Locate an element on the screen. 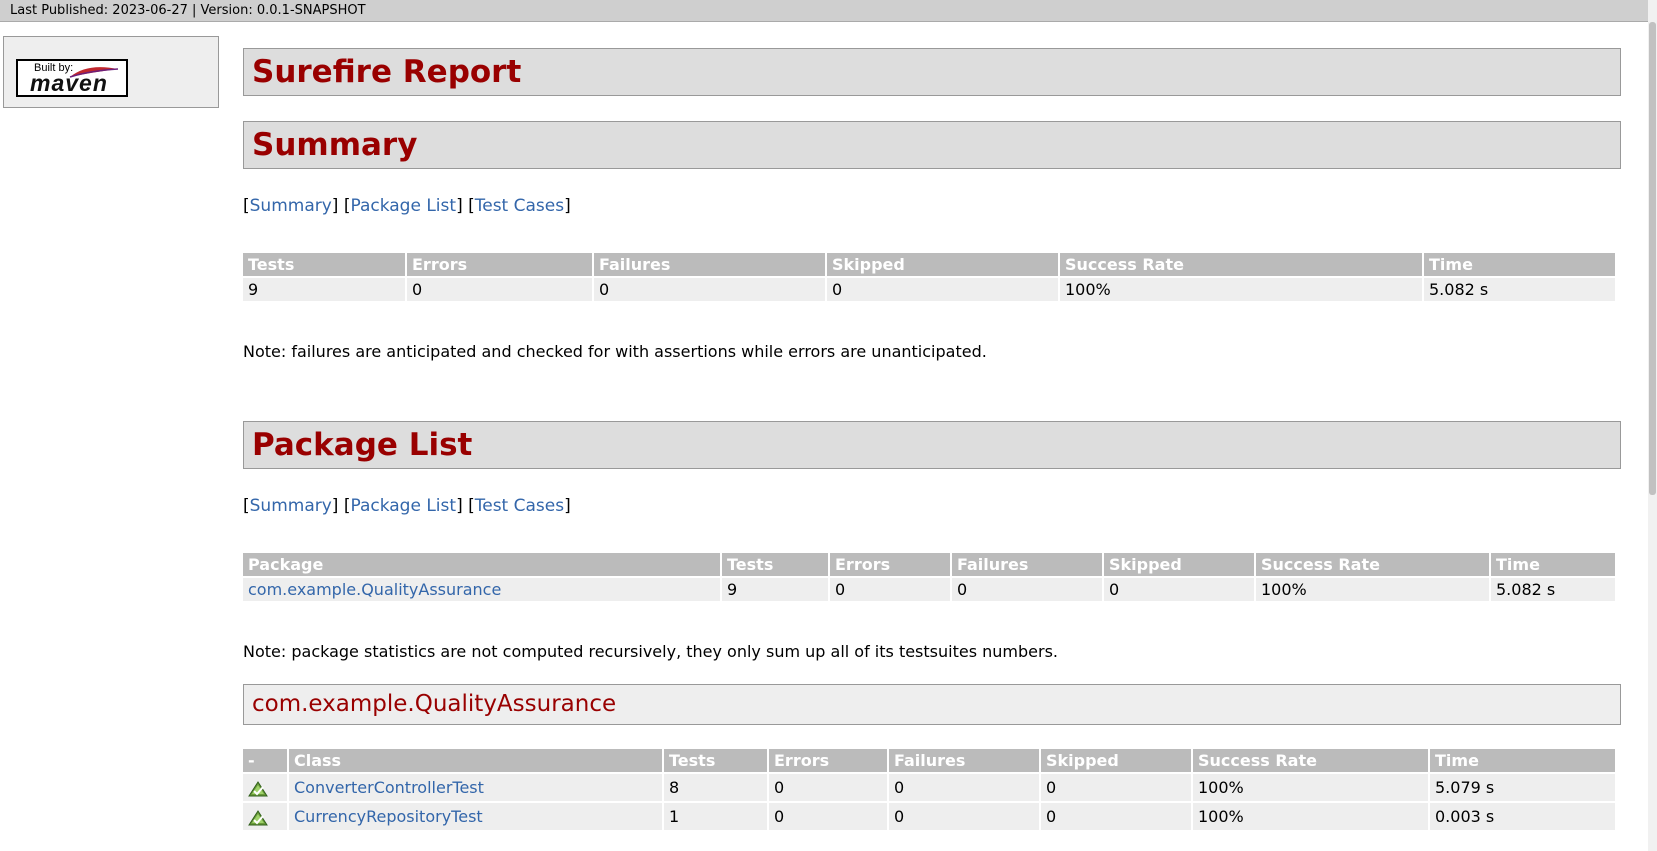 This screenshot has width=1657, height=851. table-row: 9 0 0 0 100% 5.082 s is located at coordinates (929, 289).